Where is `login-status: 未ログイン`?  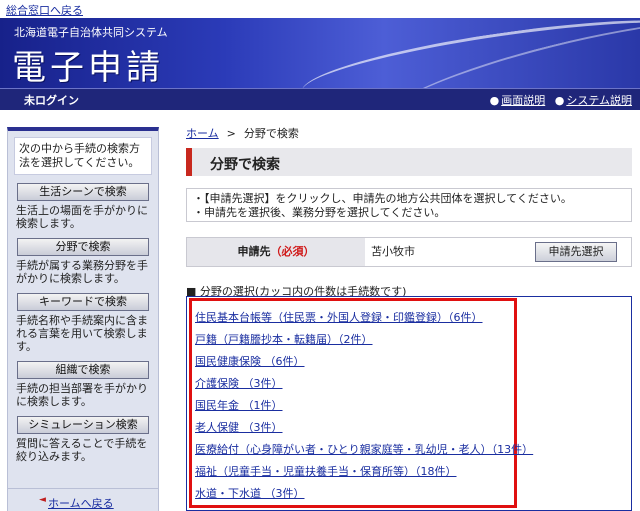
login-status: 未ログイン is located at coordinates (51, 100).